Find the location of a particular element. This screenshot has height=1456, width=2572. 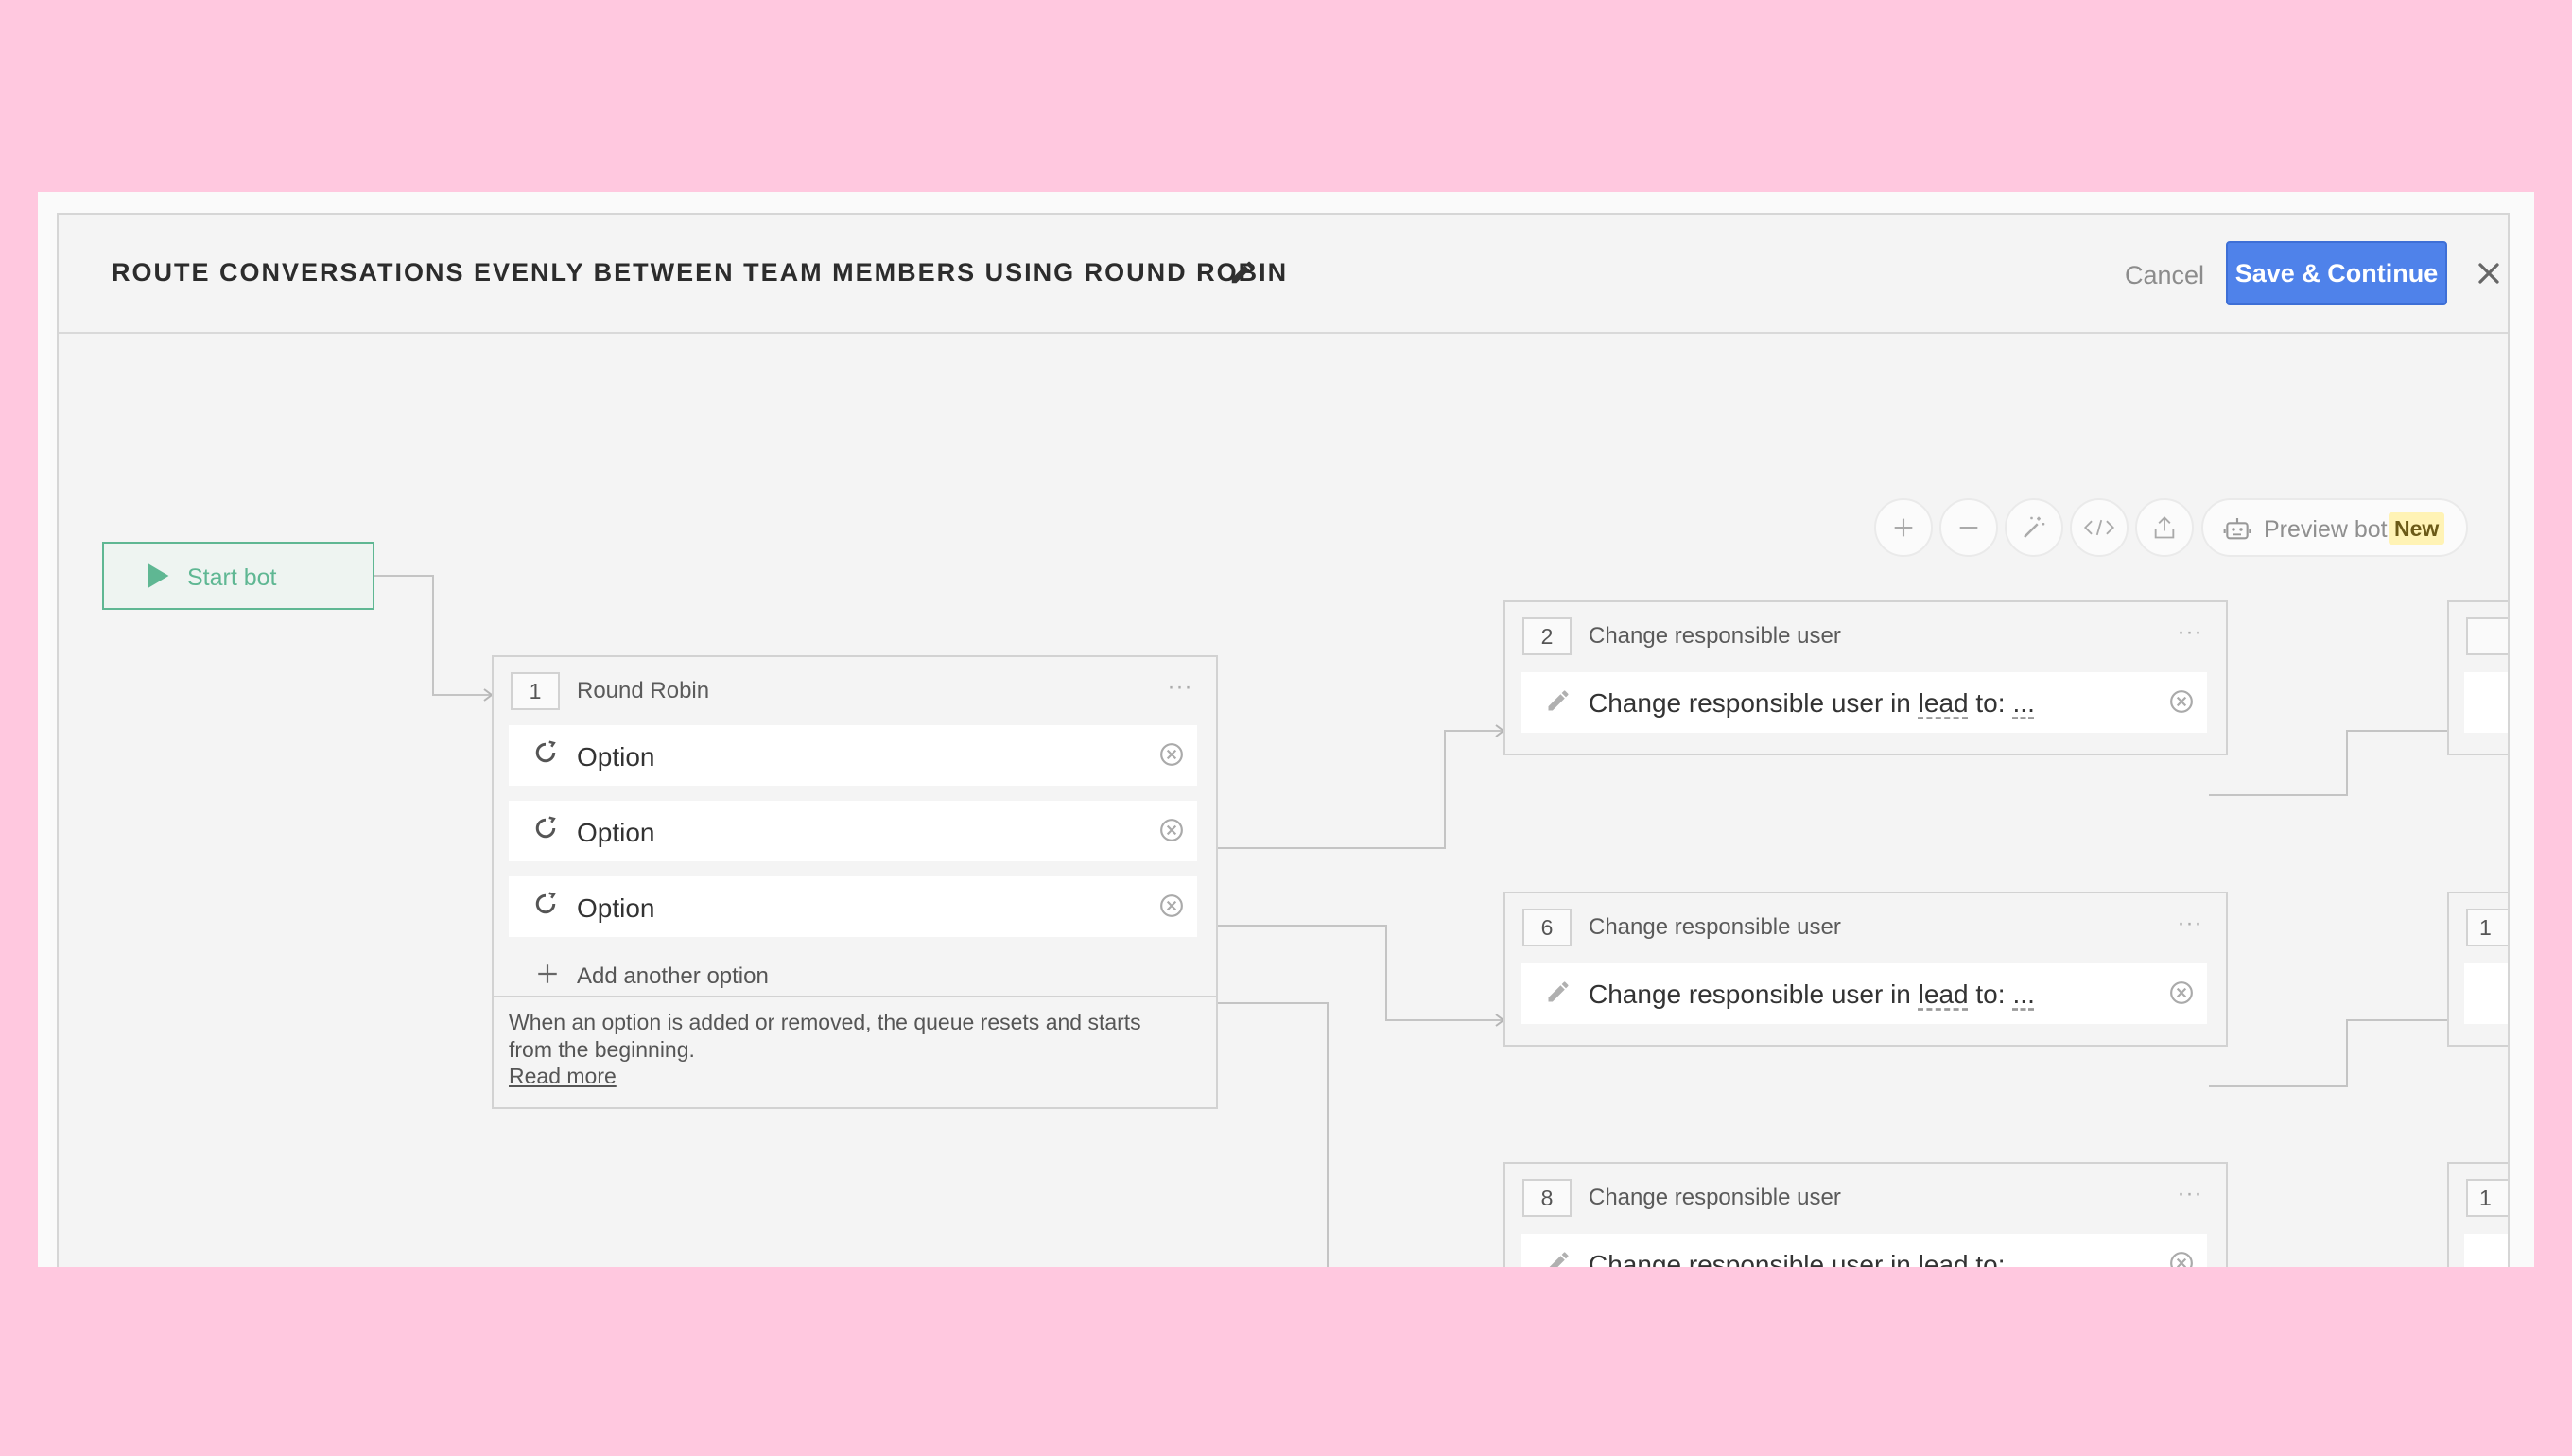

auto-arrange-button is located at coordinates (2034, 527).